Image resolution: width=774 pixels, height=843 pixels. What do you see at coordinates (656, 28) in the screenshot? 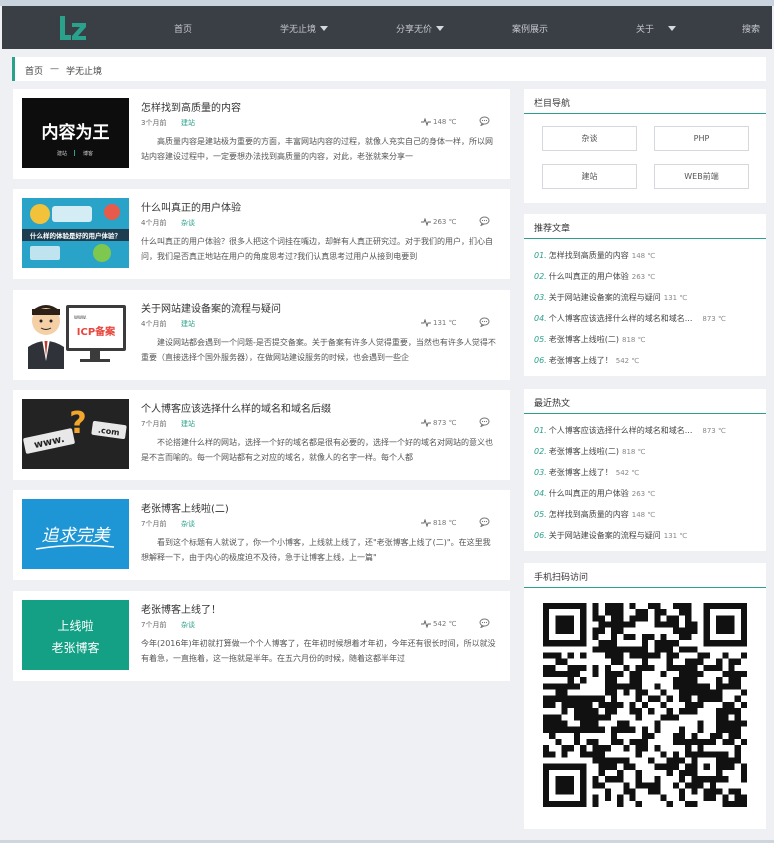
I see `nav-about: 关于` at bounding box center [656, 28].